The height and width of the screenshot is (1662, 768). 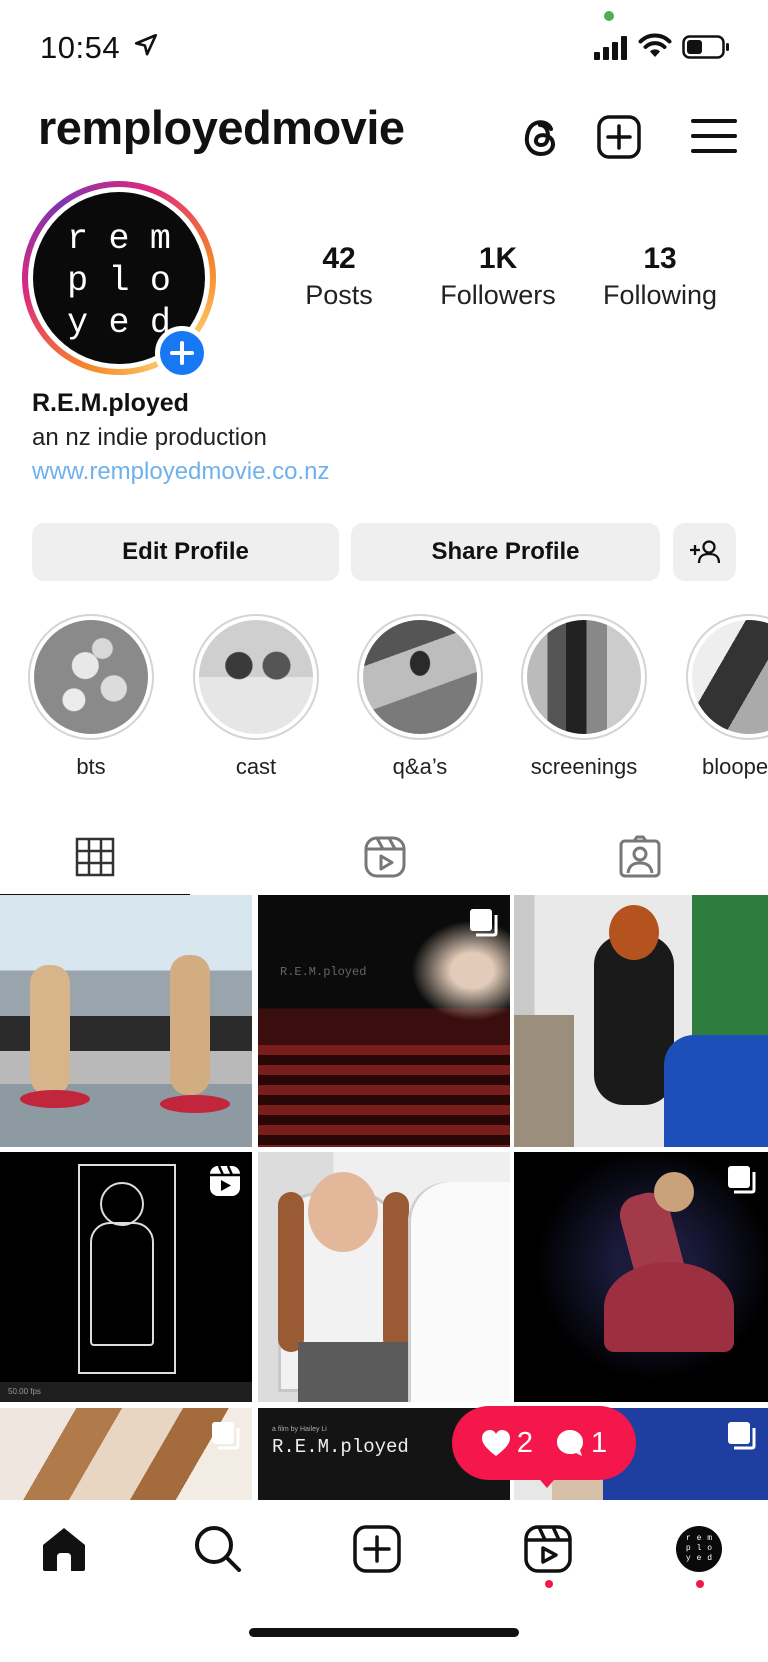 I want to click on create-post-icon, so click(x=377, y=1549).